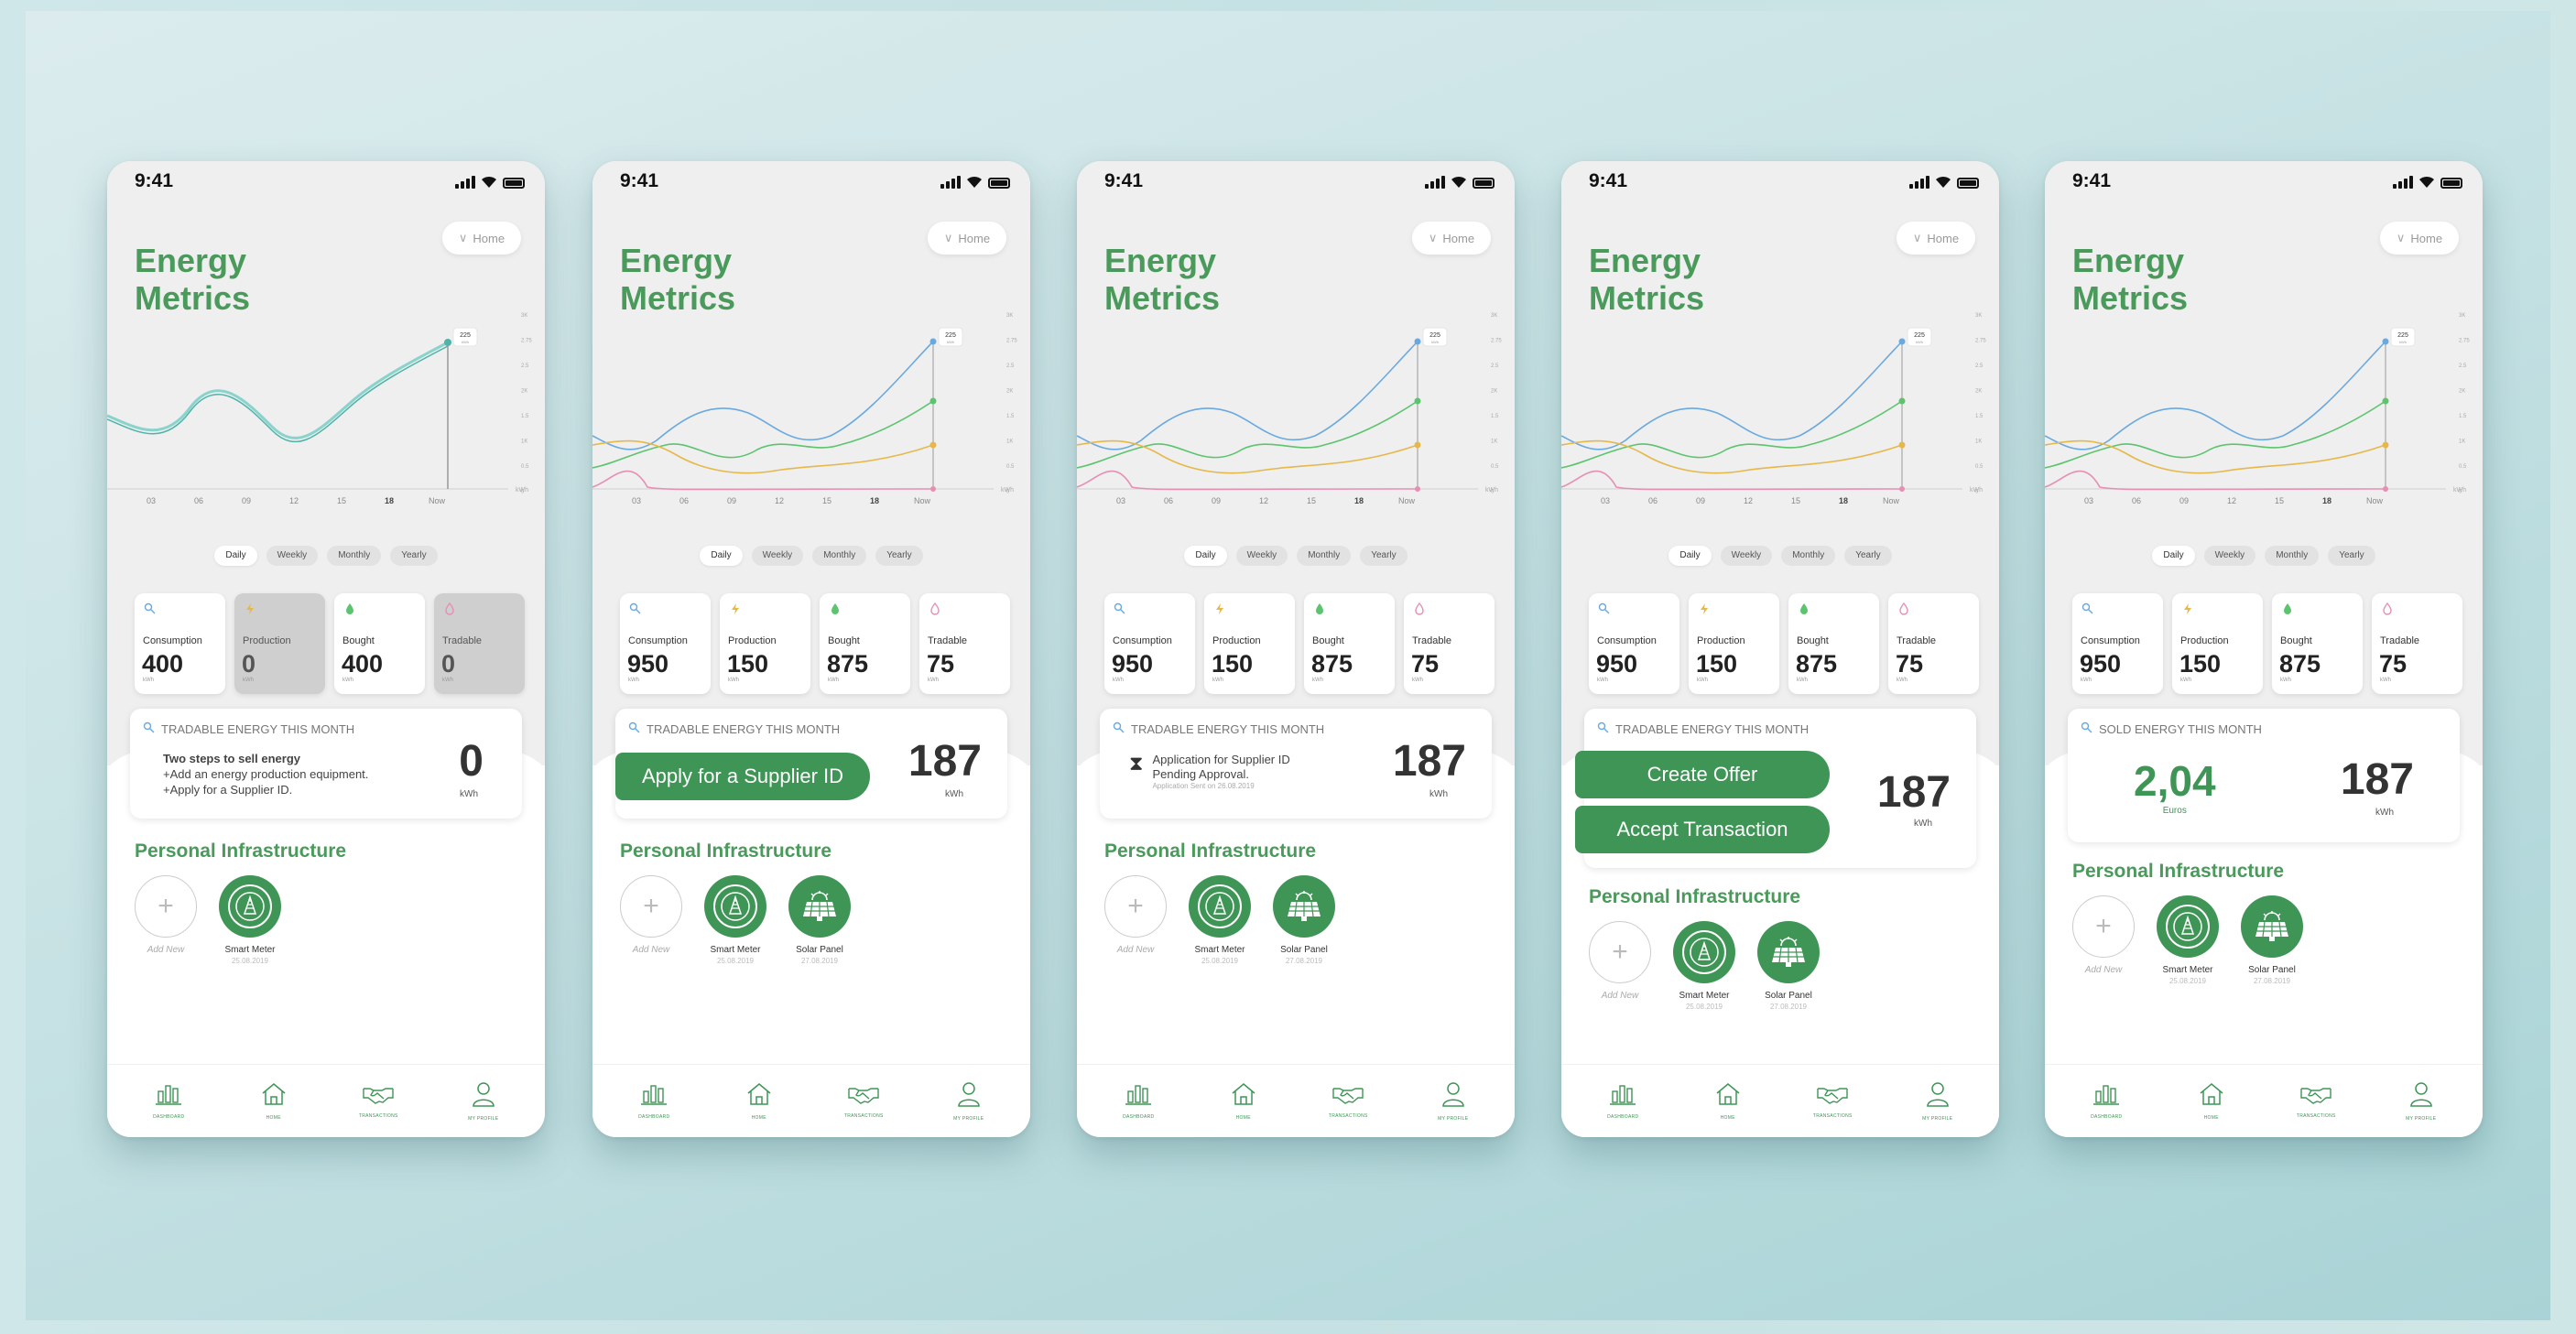 The width and height of the screenshot is (2576, 1334). What do you see at coordinates (471, 761) in the screenshot?
I see `tradable-value: 0` at bounding box center [471, 761].